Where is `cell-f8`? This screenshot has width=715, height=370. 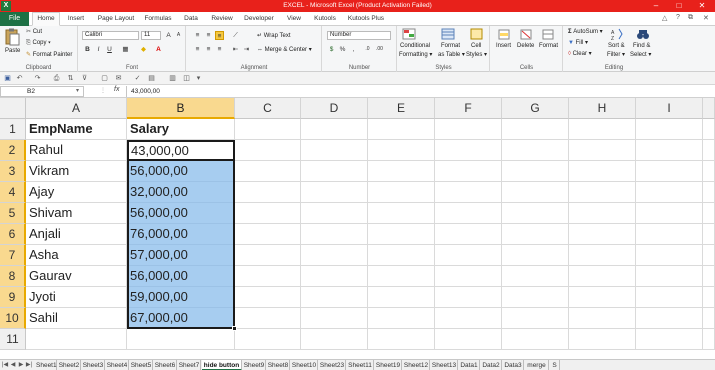 cell-f8 is located at coordinates (468, 276).